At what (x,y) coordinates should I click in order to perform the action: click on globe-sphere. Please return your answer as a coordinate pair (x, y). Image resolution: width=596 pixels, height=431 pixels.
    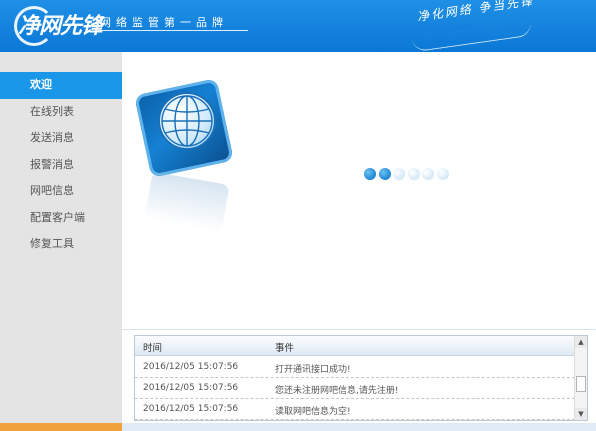
    Looking at the image, I should click on (187, 121).